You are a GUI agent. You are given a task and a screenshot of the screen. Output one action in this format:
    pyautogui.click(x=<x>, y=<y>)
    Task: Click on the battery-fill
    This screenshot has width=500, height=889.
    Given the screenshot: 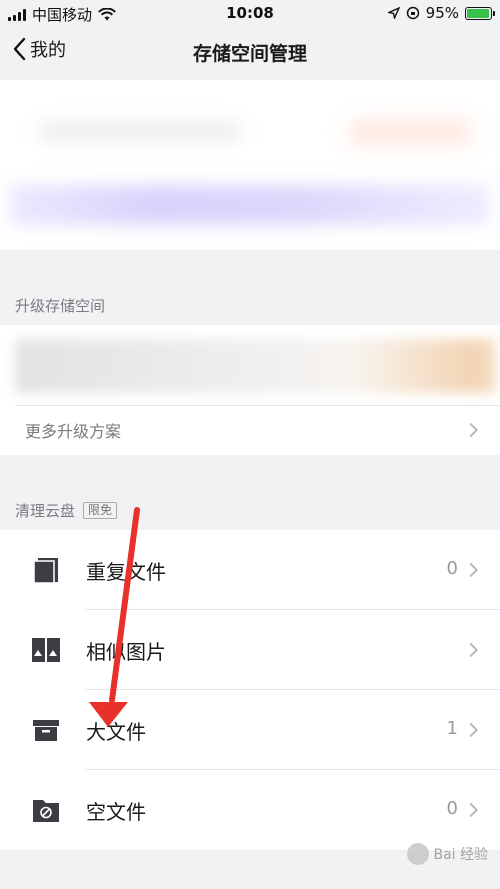 What is the action you would take?
    pyautogui.click(x=478, y=13)
    